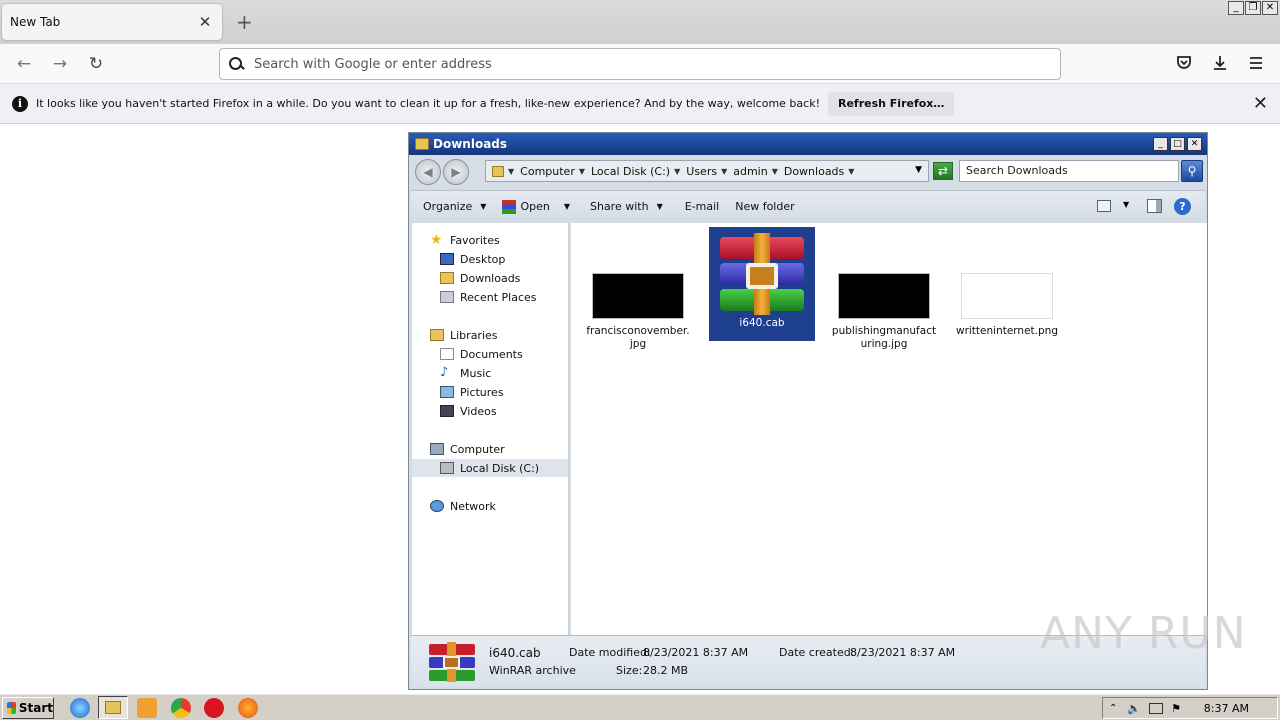  What do you see at coordinates (436, 240) in the screenshot?
I see `star-icon: ★` at bounding box center [436, 240].